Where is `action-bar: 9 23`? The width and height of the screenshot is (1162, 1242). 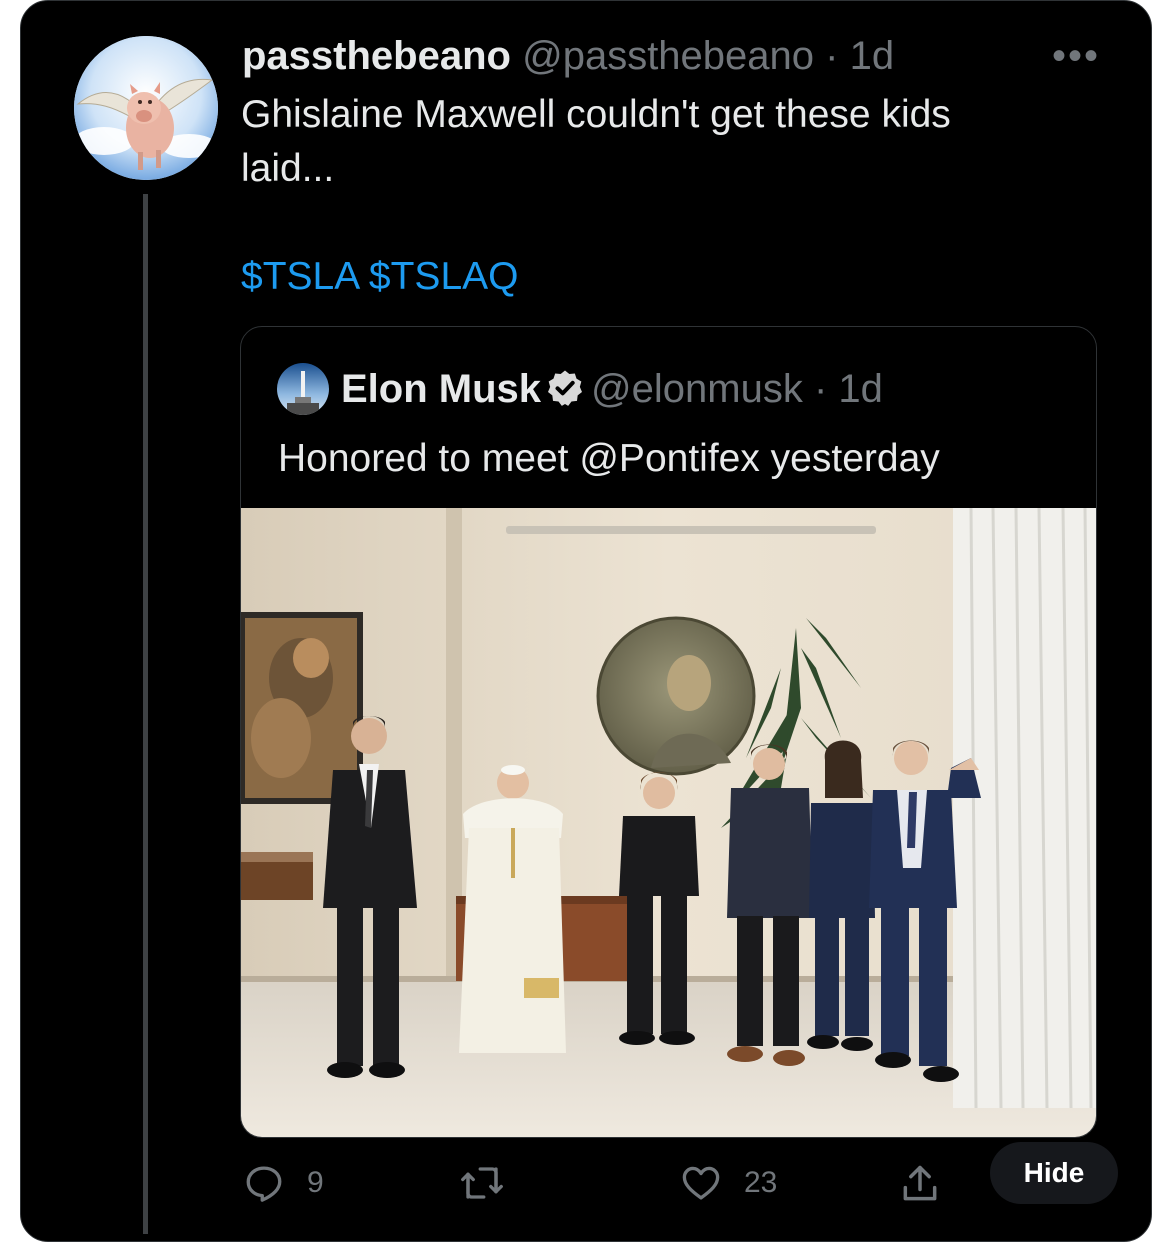 action-bar: 9 23 is located at coordinates (581, 1185).